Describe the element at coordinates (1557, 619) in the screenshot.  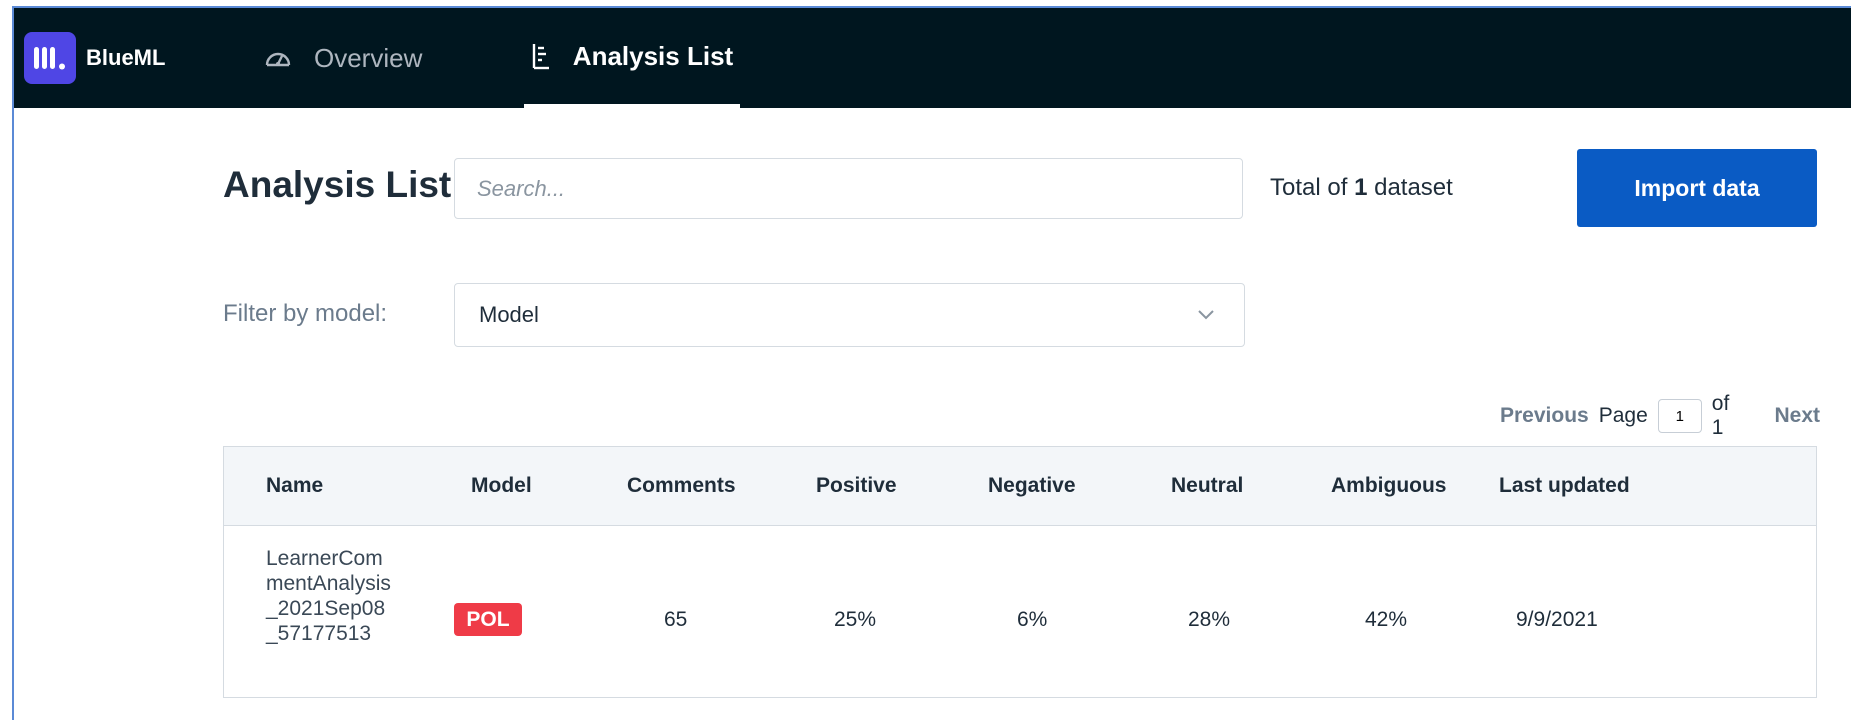
I see `row-last-updated: 9/9/2021` at that location.